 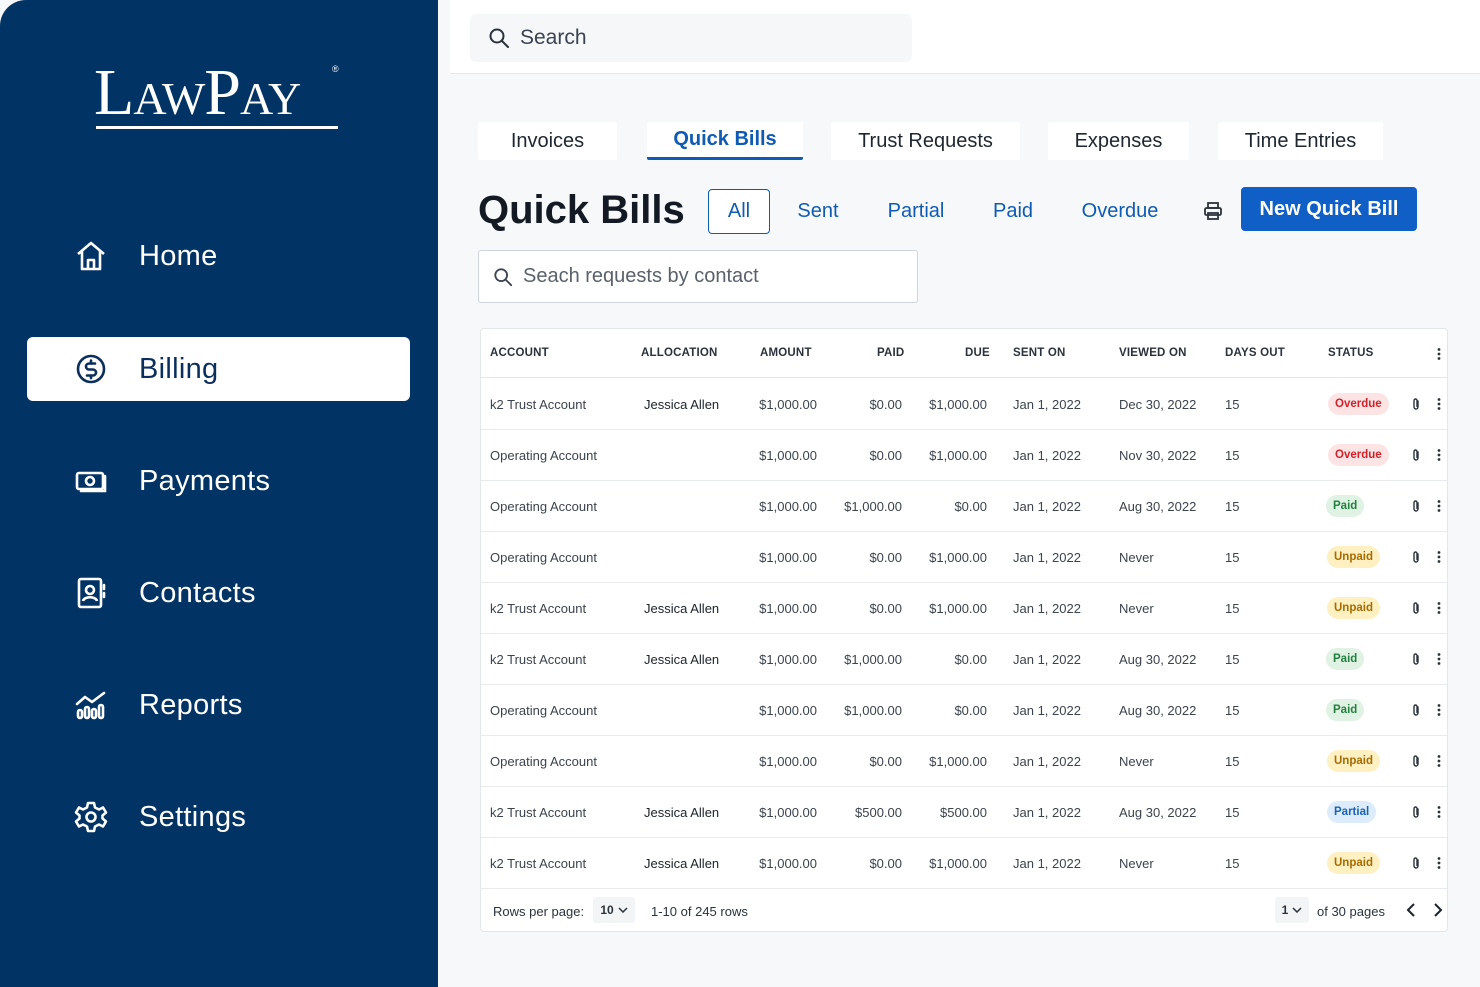 What do you see at coordinates (614, 910) in the screenshot?
I see `rows-per-page-select: 10` at bounding box center [614, 910].